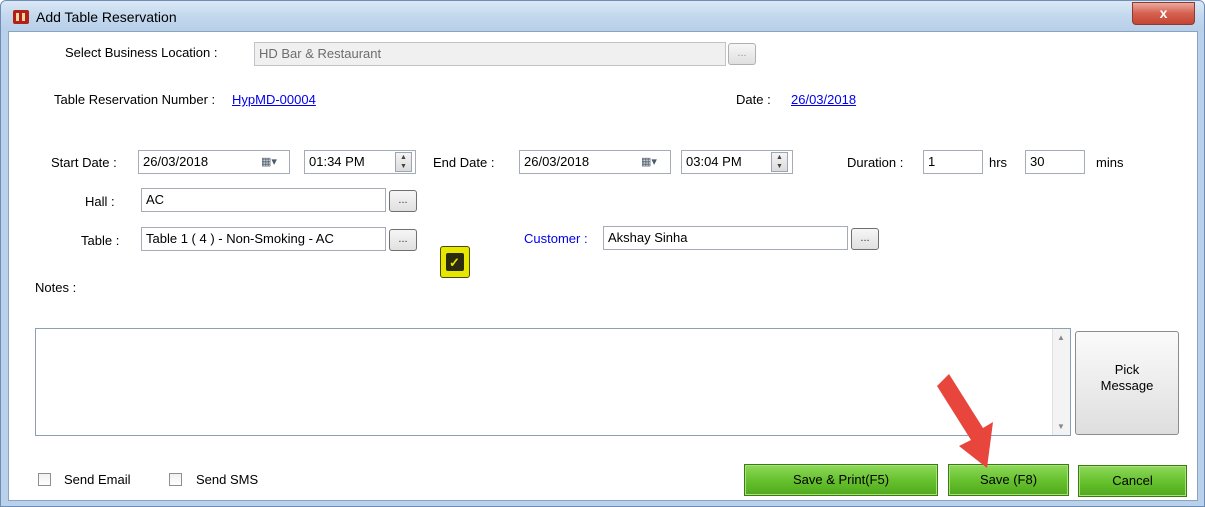 This screenshot has width=1205, height=507. I want to click on end-date-value: 26/03/2018, so click(557, 161).